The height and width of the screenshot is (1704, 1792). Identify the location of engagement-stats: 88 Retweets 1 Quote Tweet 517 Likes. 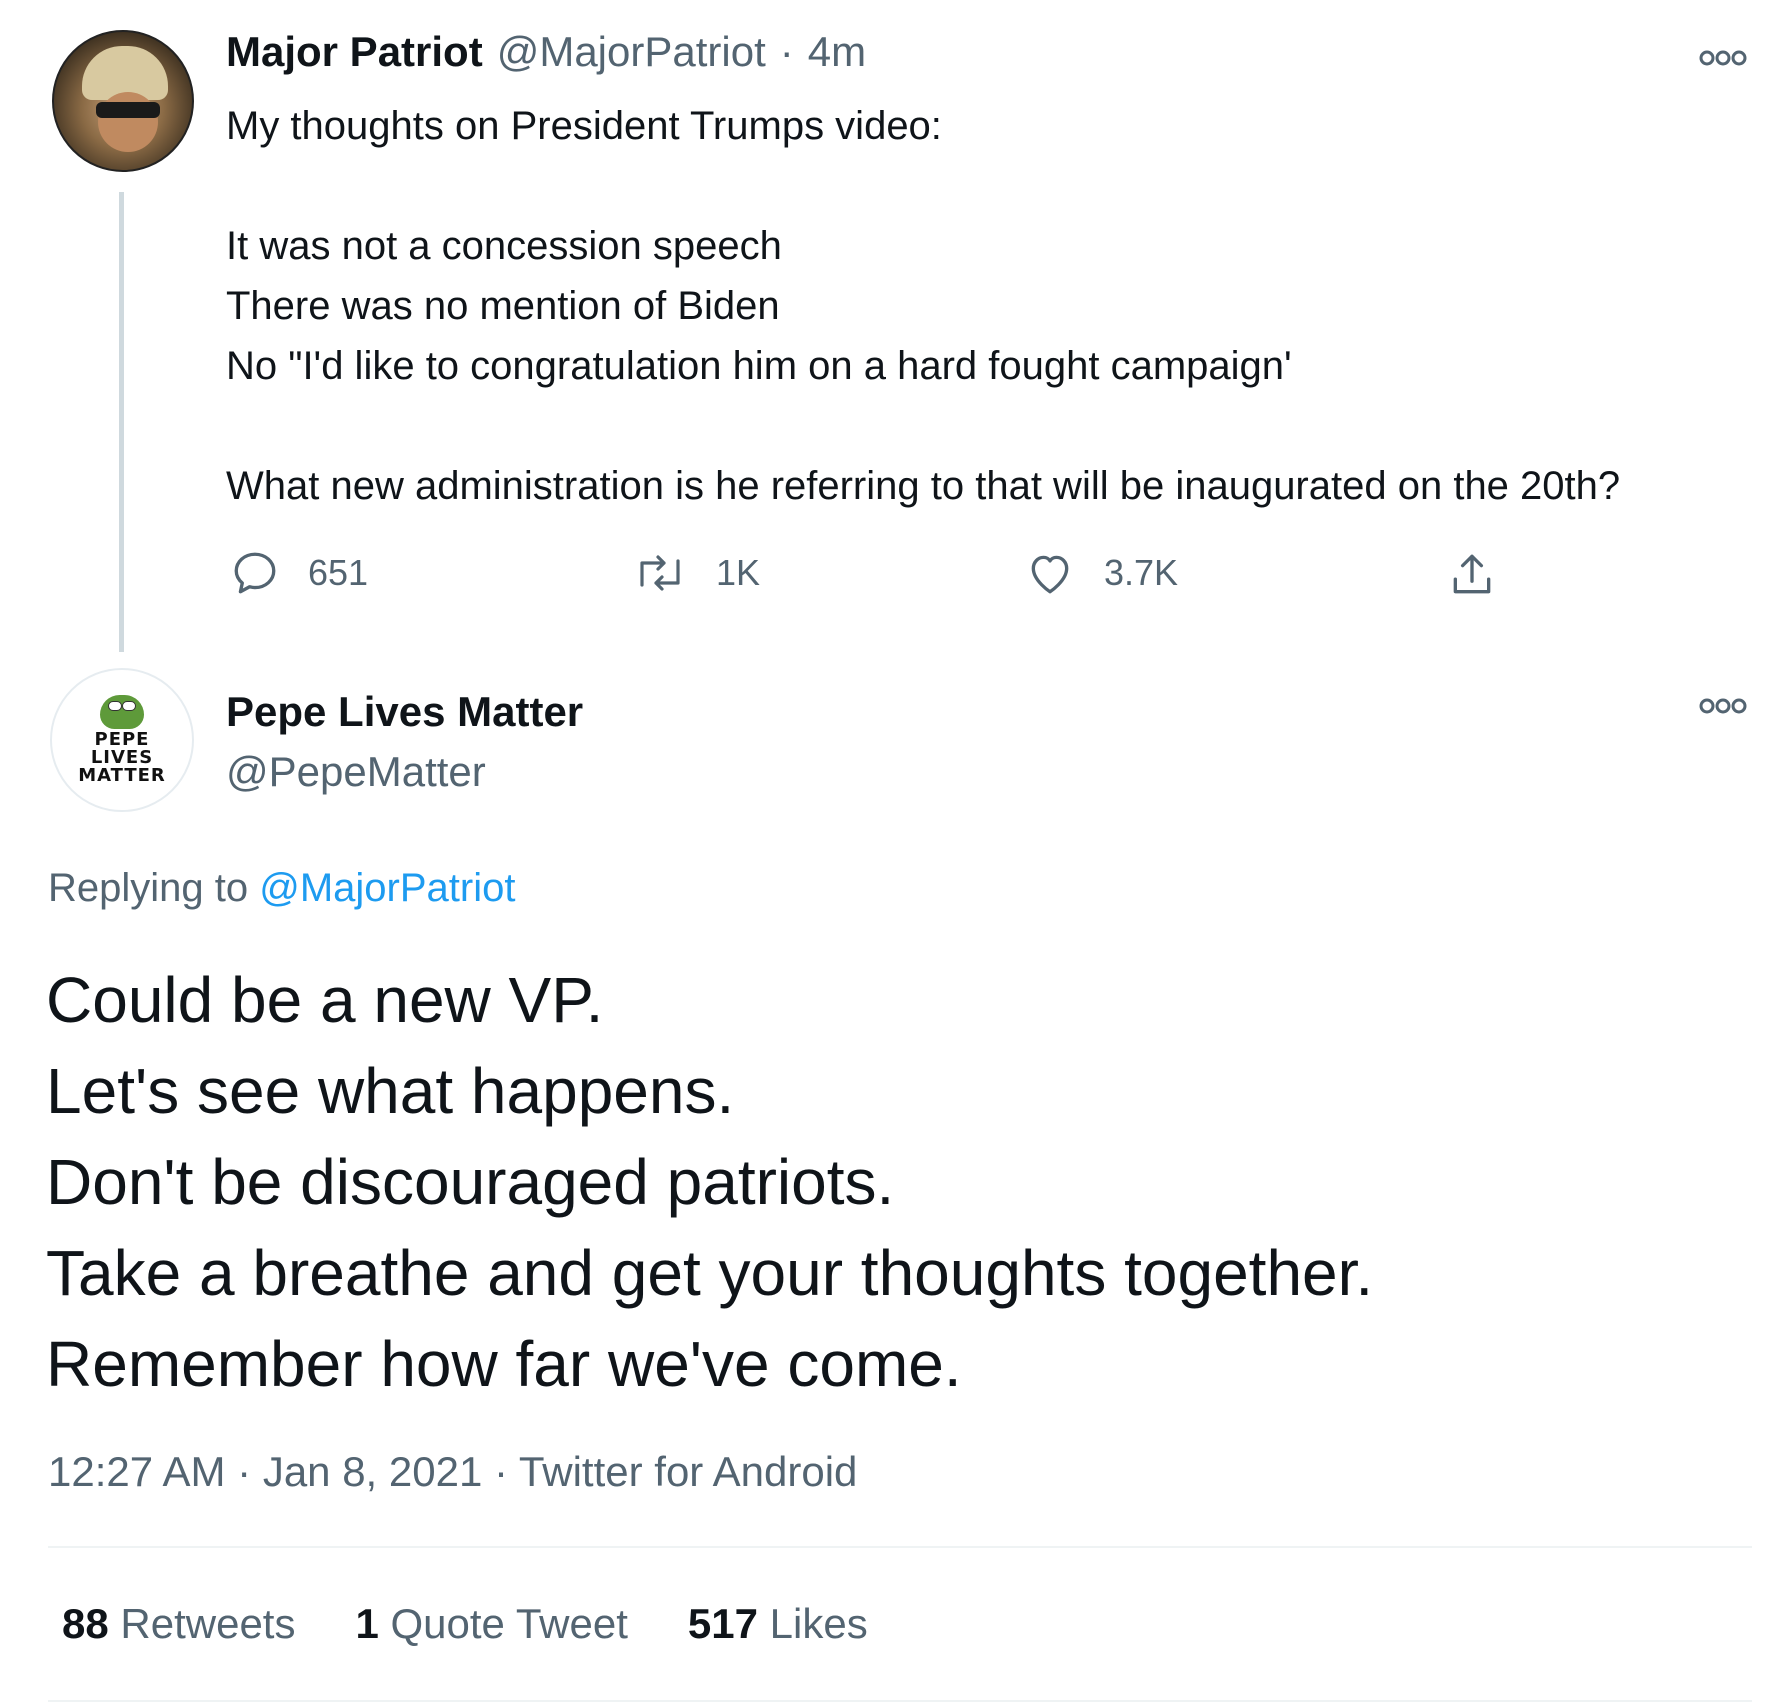
(465, 1624).